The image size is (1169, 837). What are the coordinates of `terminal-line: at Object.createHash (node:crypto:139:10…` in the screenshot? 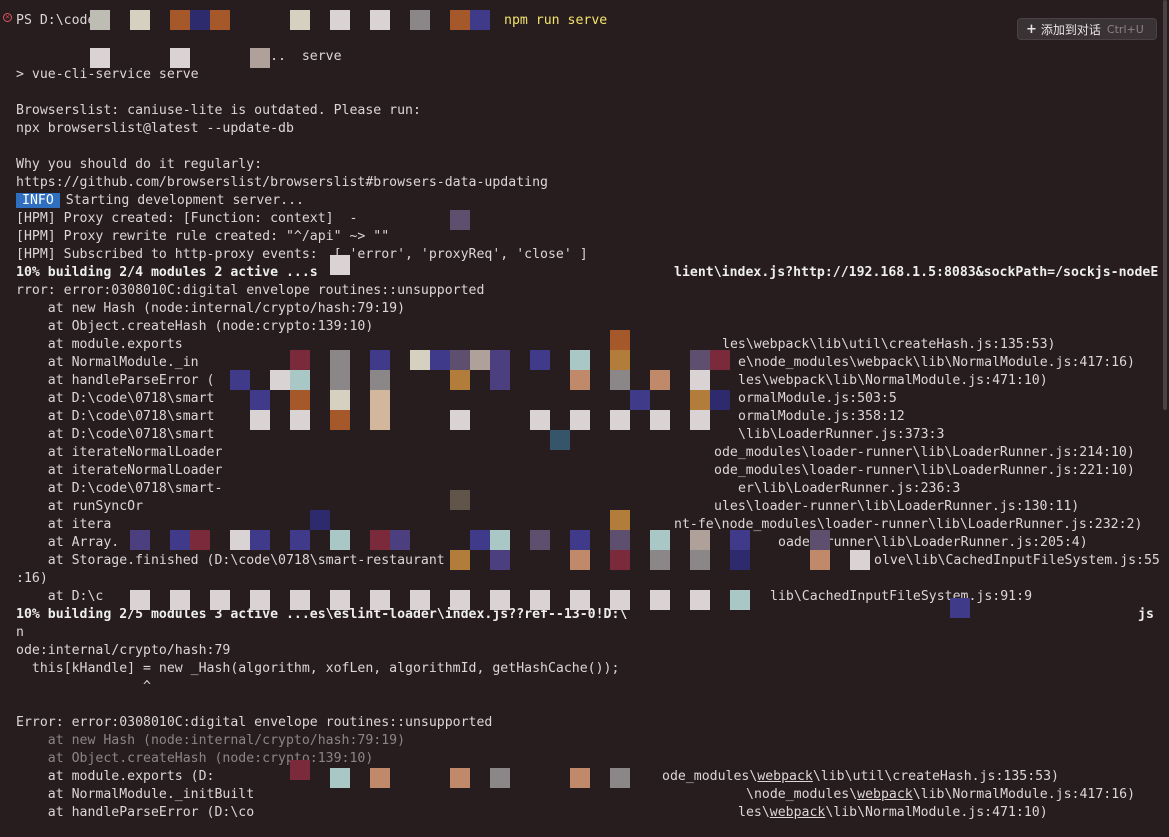 It's located at (195, 327).